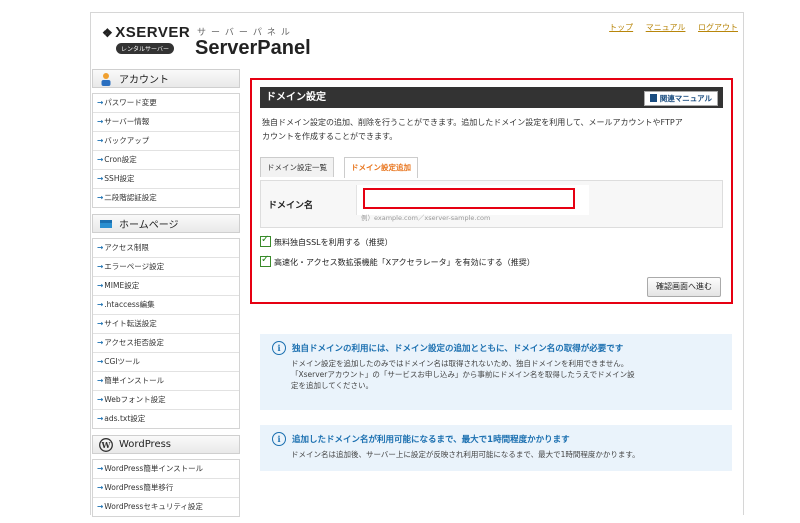  I want to click on page-title-bar: ドメイン設定 関連マニュアル, so click(491, 97).